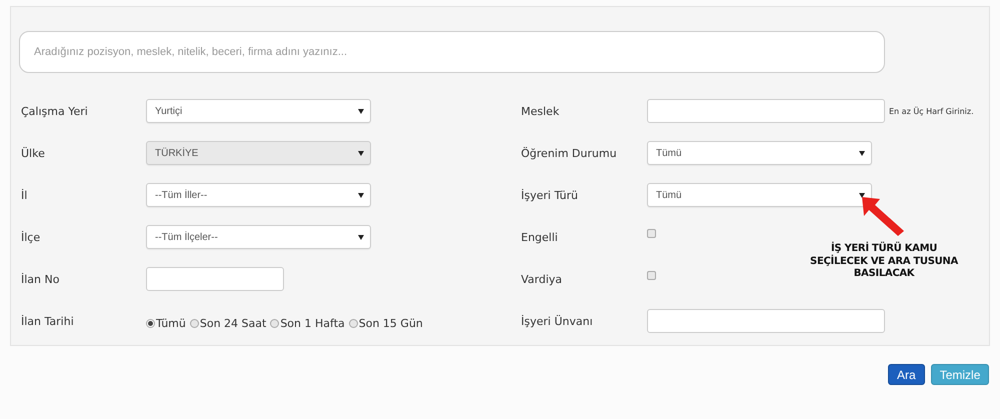 The width and height of the screenshot is (1000, 419). I want to click on field-label: İlan Tarihi, so click(47, 321).